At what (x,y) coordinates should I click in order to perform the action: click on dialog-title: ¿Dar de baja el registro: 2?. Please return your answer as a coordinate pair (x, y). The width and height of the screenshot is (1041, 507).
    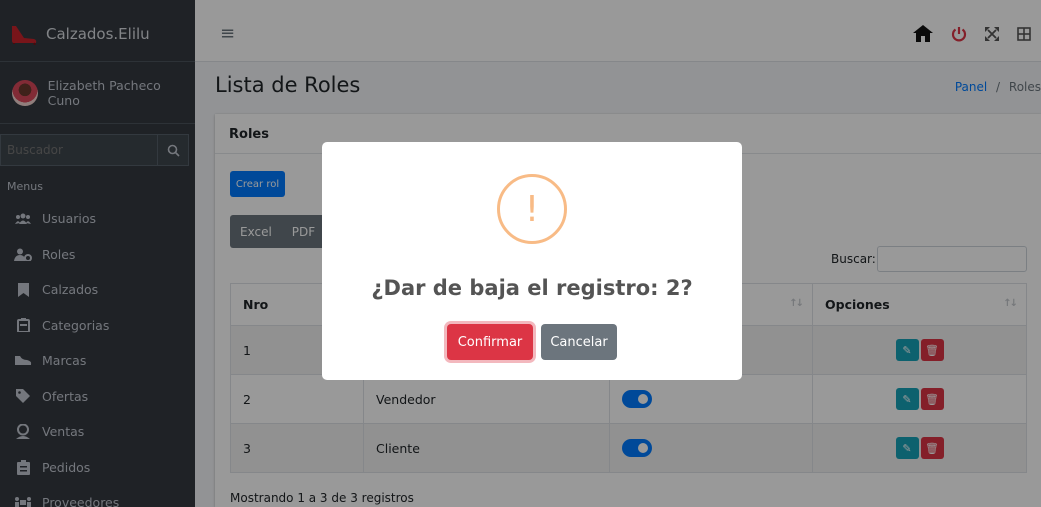
    Looking at the image, I should click on (532, 288).